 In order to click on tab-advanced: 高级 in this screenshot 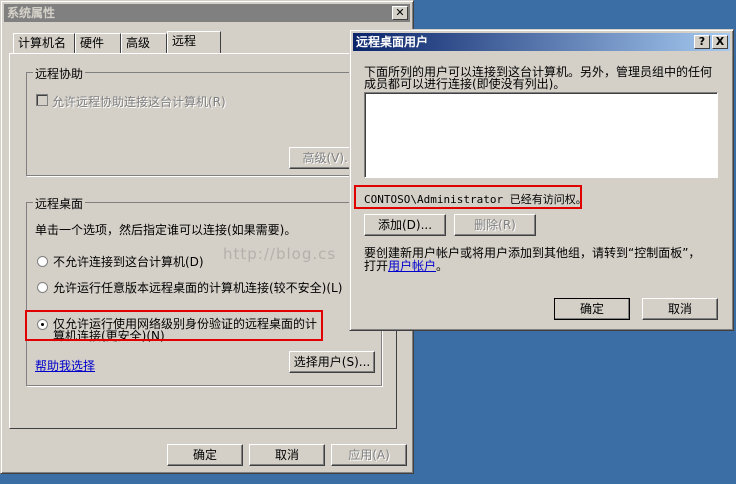, I will do `click(144, 43)`.